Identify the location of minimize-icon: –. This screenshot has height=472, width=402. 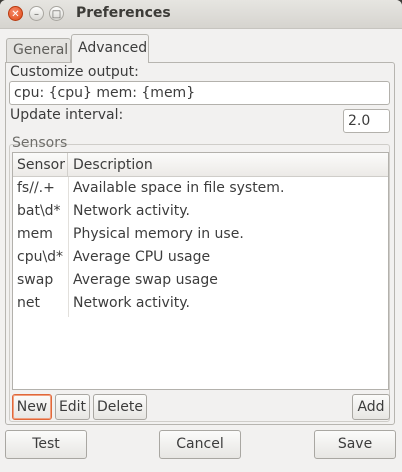
(36, 13).